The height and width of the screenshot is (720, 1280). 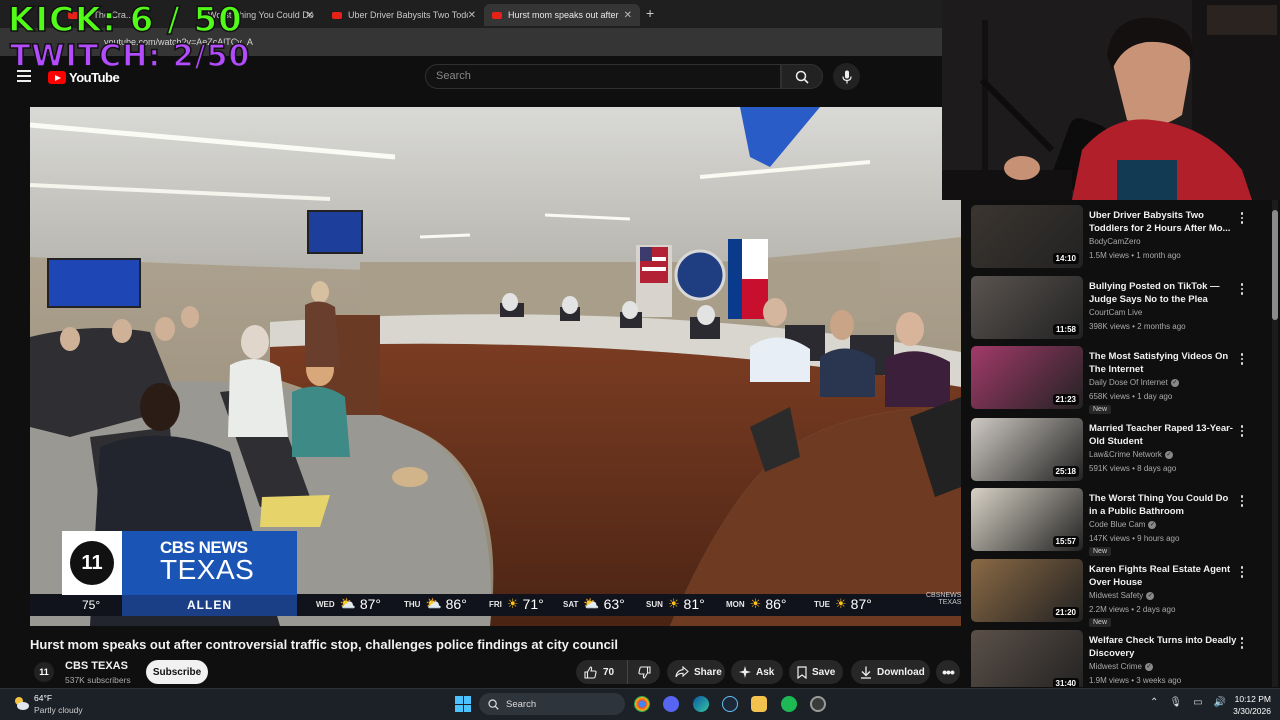 I want to click on video-views-age: 591K views • 8 days ago, so click(x=1133, y=468).